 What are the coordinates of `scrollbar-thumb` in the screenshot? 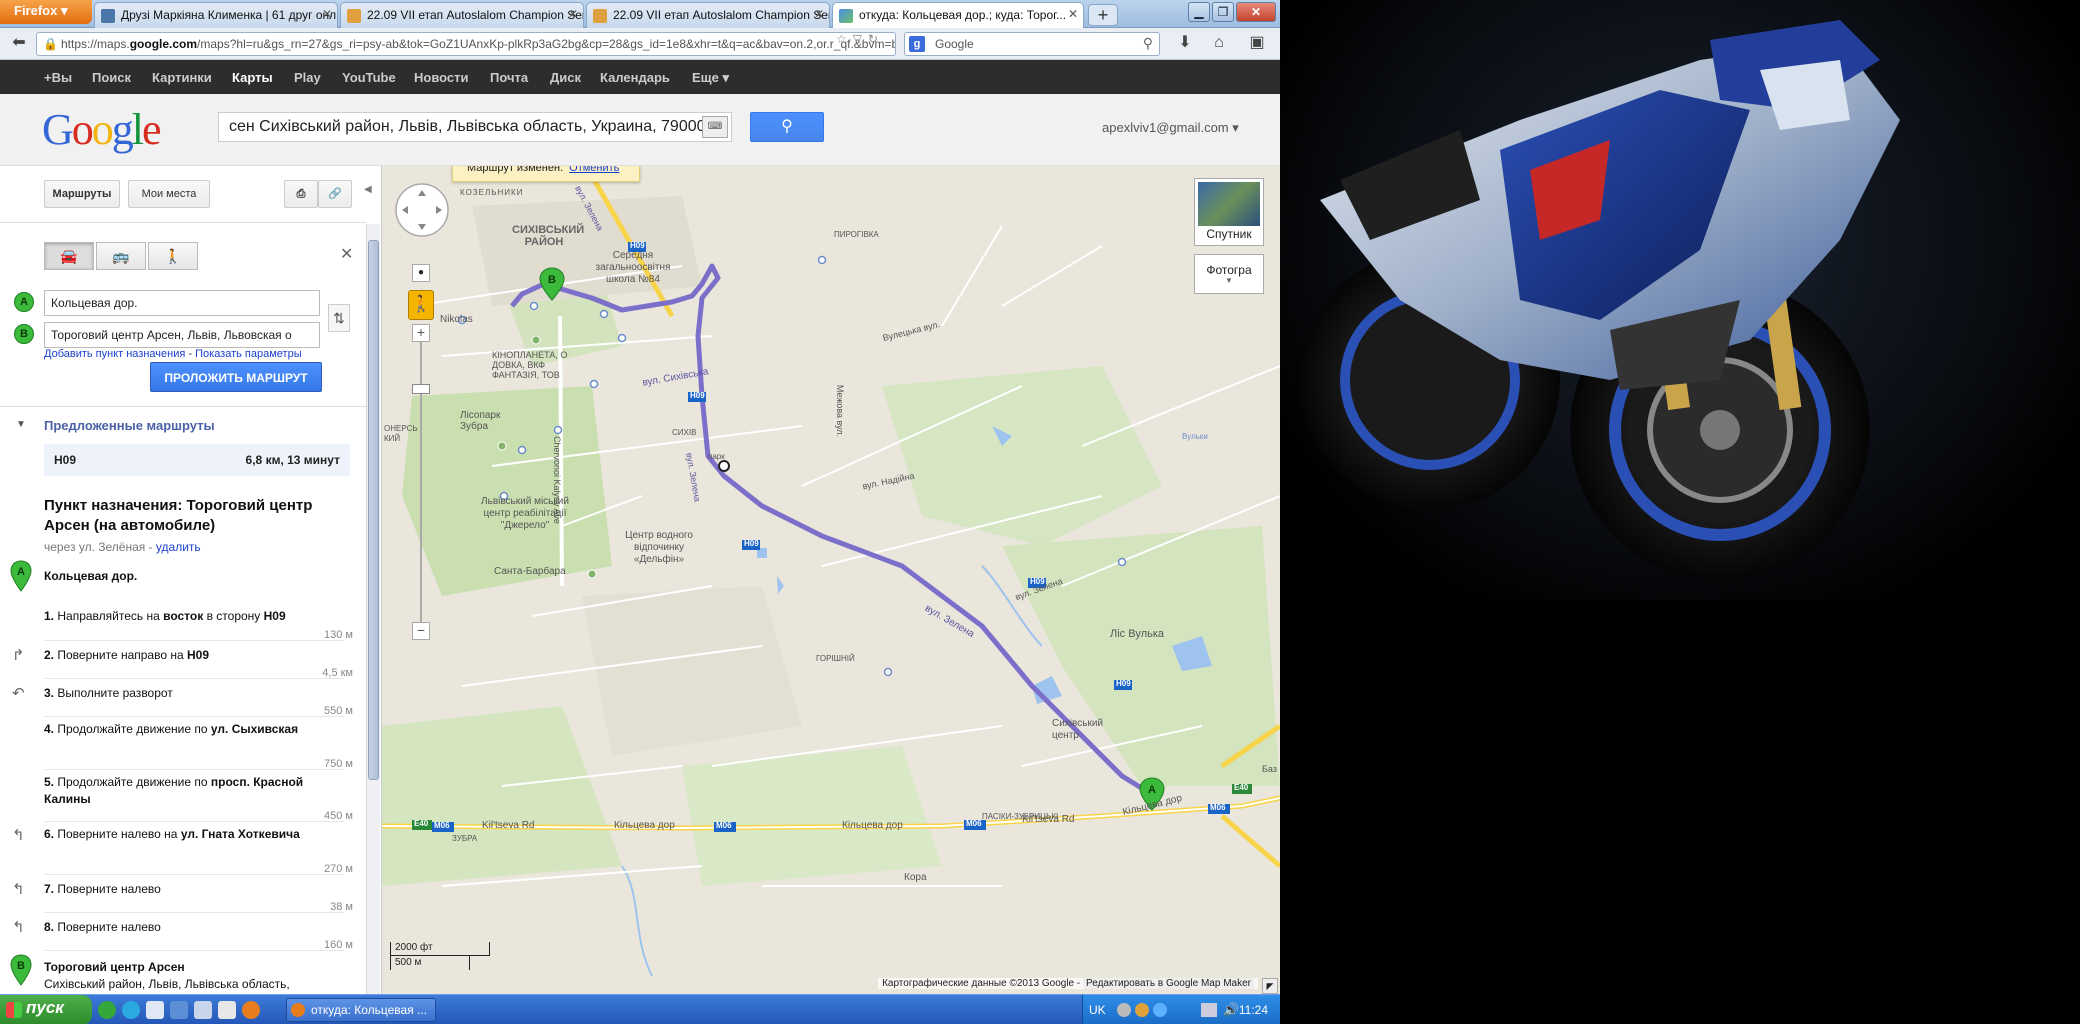 It's located at (373, 510).